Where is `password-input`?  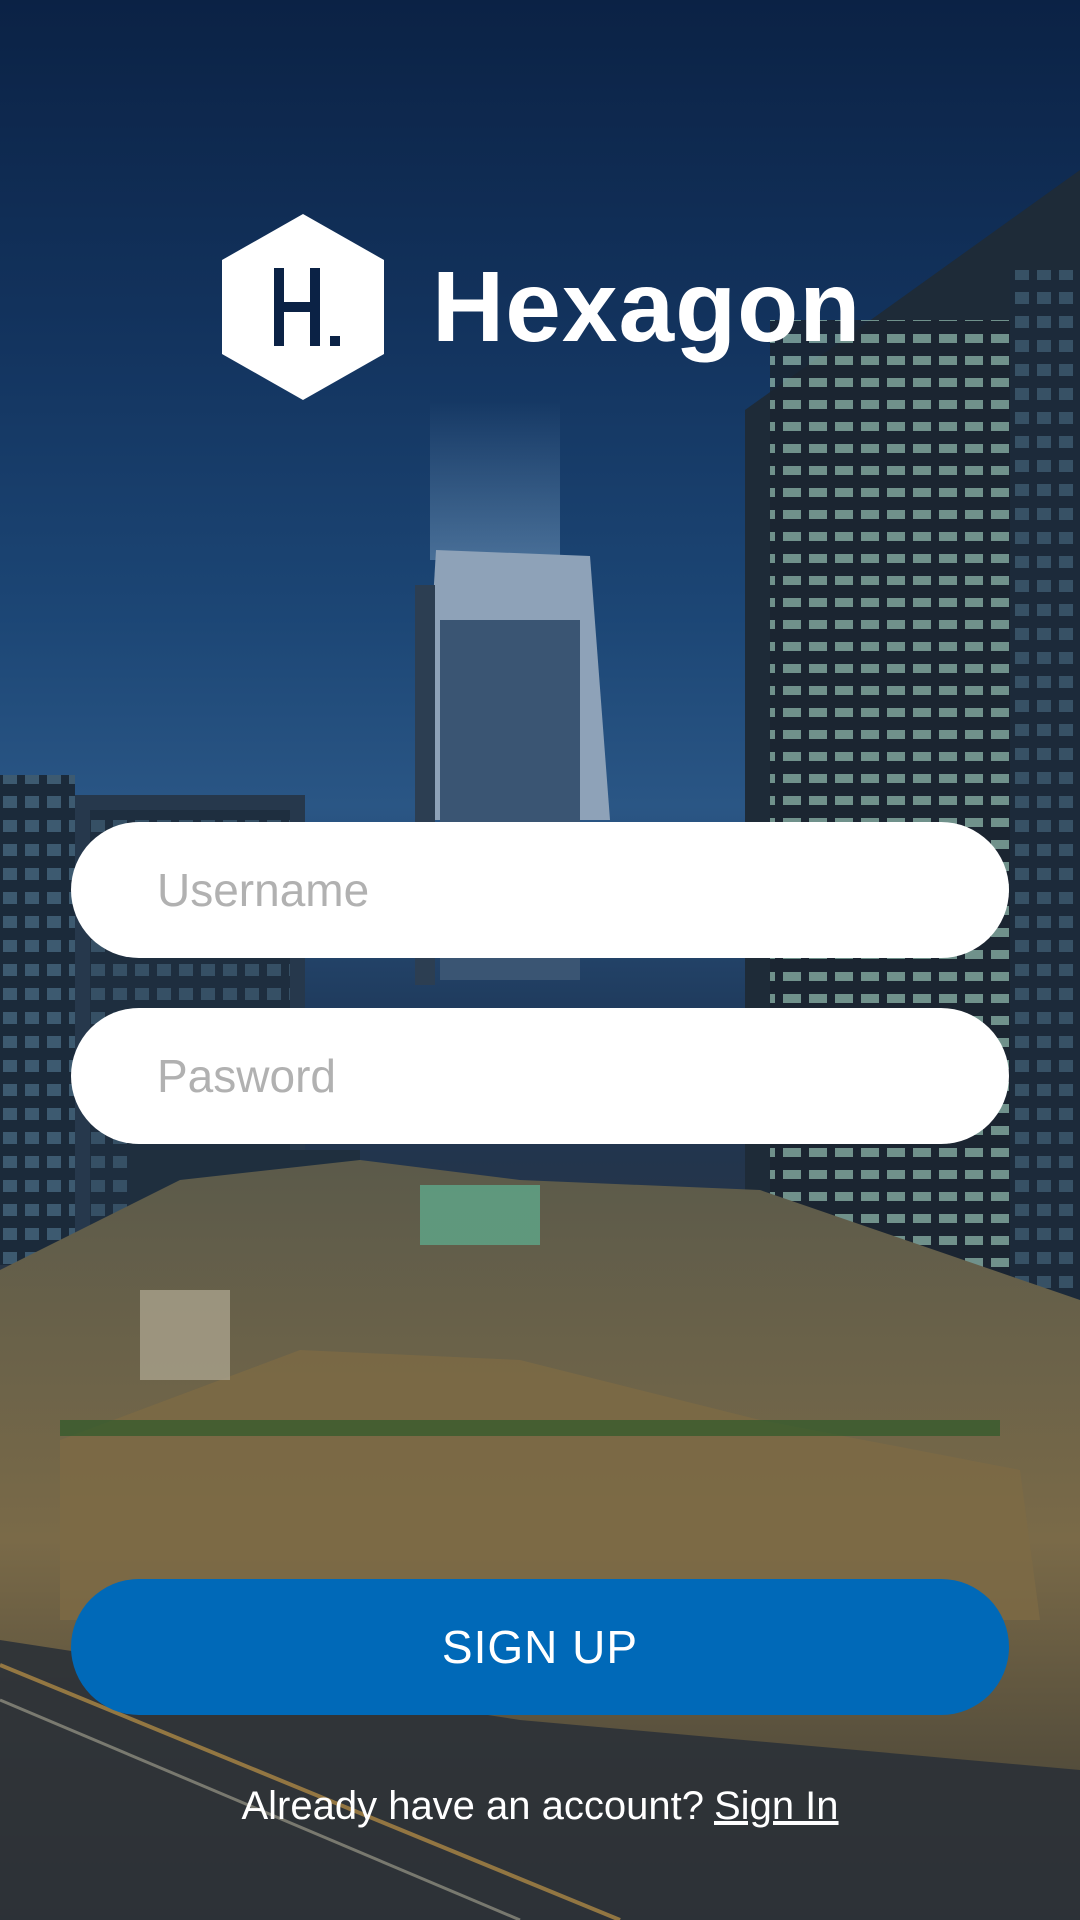
password-input is located at coordinates (540, 1076).